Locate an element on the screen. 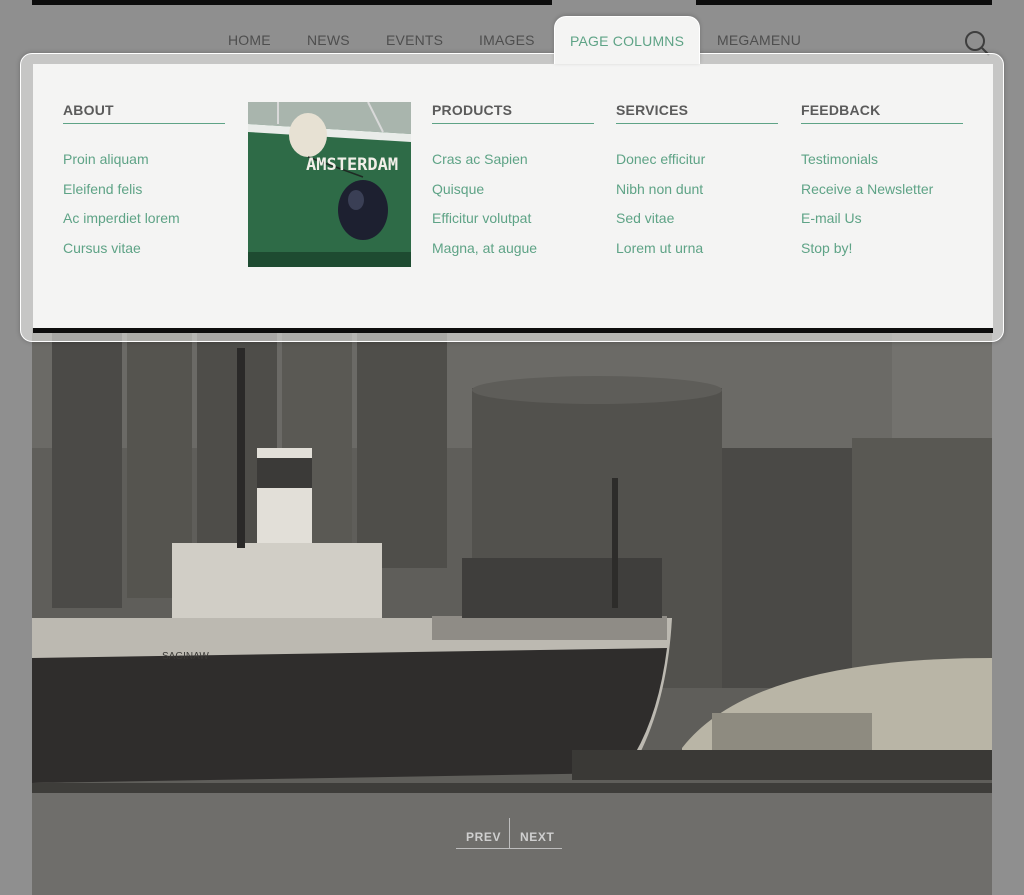 The image size is (1024, 895). menu-link: Lorem ut urna is located at coordinates (697, 253).